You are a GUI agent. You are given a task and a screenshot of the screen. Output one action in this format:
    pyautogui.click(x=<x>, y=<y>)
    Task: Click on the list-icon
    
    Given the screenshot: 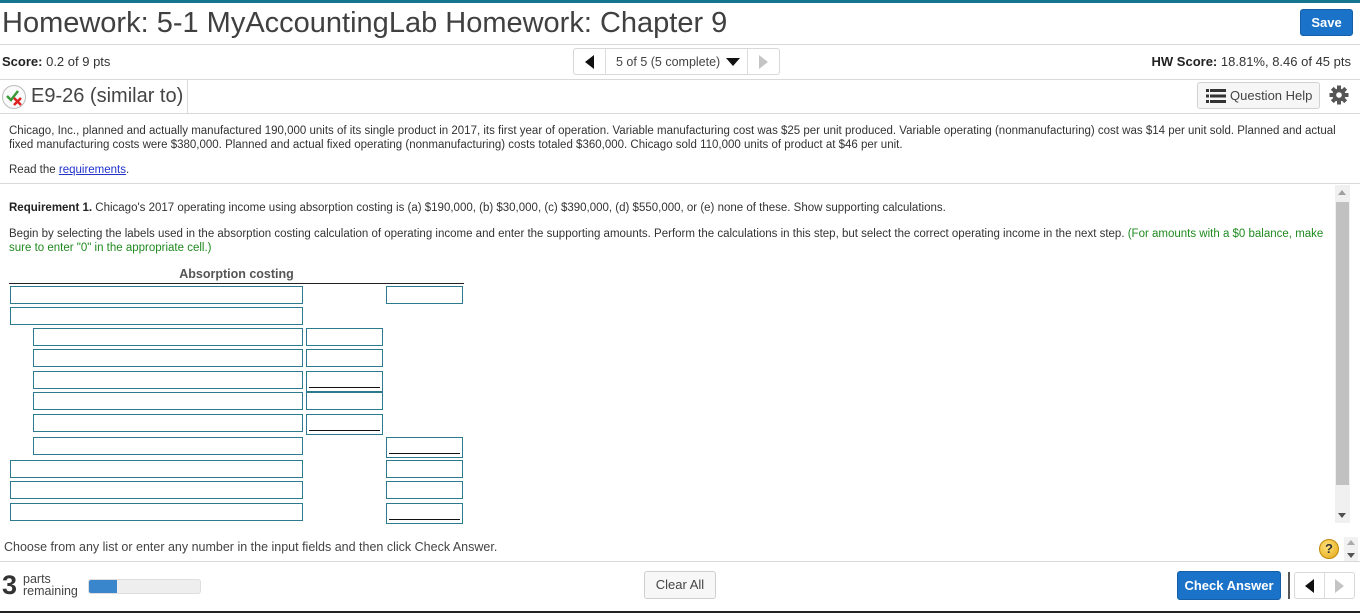 What is the action you would take?
    pyautogui.click(x=1216, y=95)
    